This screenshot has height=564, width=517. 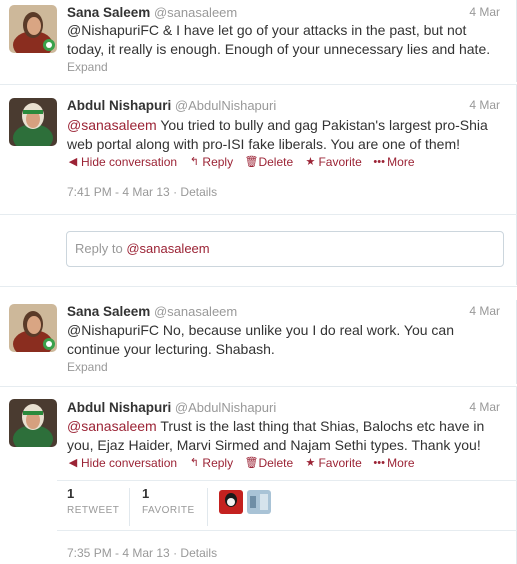 I want to click on tweet-meta: 7:41 PM - 4 Mar 13 · Details, so click(x=142, y=192).